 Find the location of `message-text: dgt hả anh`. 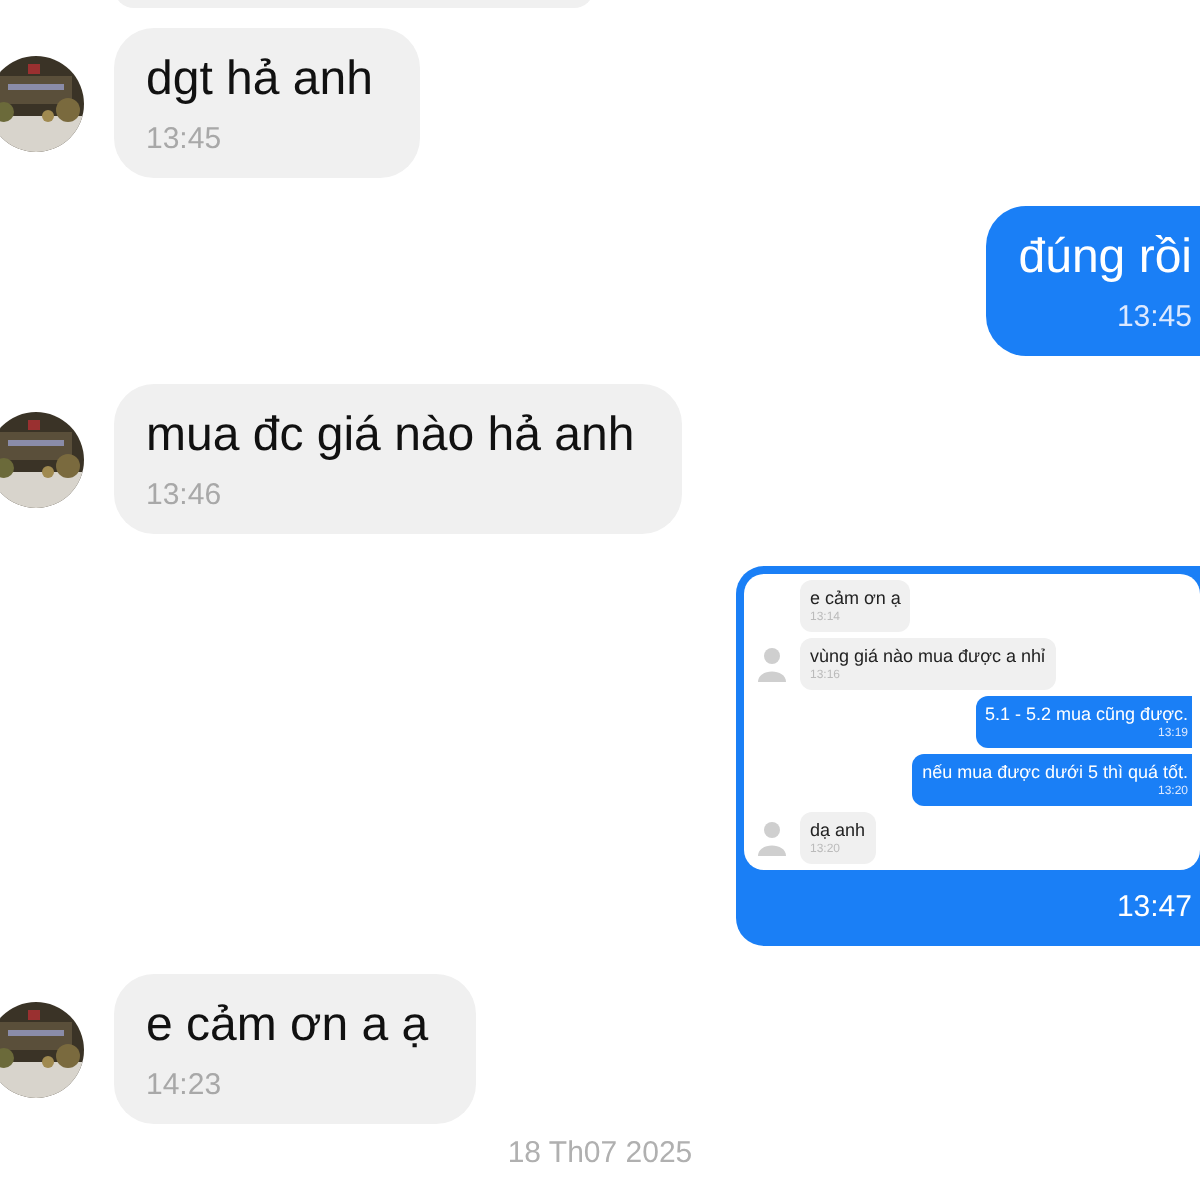

message-text: dgt hả anh is located at coordinates (259, 80).